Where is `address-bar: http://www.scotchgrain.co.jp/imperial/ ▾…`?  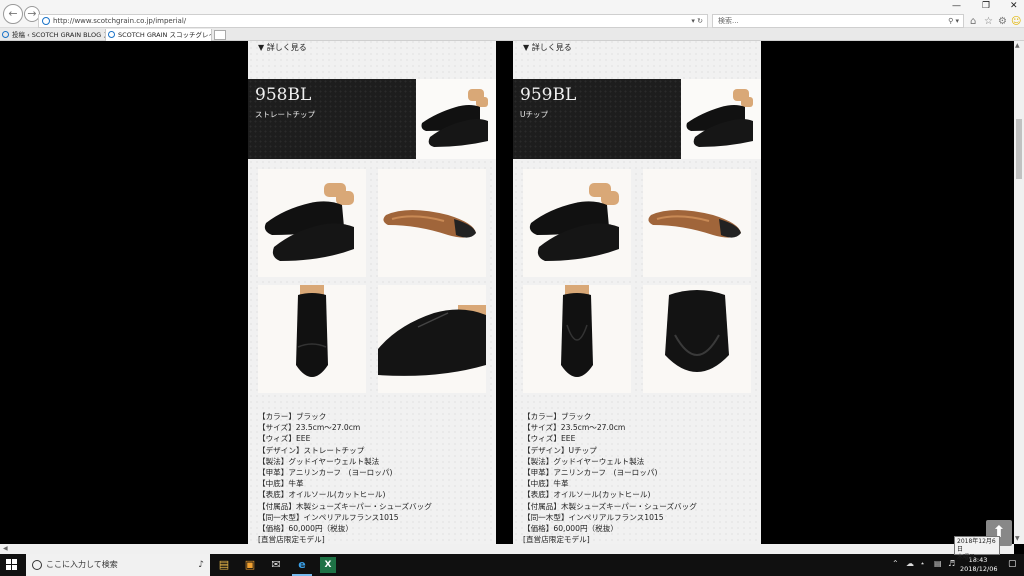 address-bar: http://www.scotchgrain.co.jp/imperial/ ▾… is located at coordinates (373, 21).